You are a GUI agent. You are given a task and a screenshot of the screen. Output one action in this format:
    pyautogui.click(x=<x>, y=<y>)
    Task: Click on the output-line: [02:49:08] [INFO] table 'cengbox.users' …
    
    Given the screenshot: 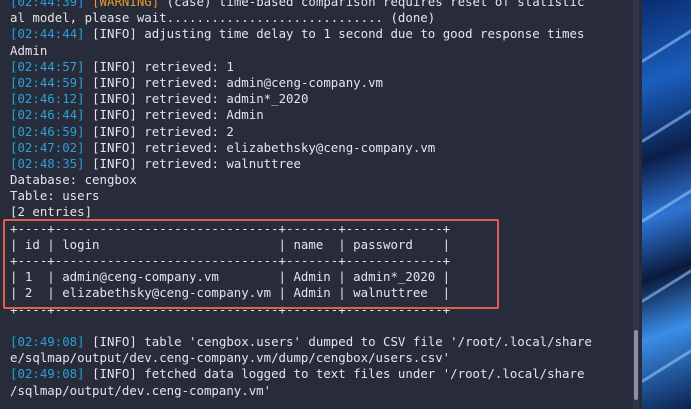 What is the action you would take?
    pyautogui.click(x=322, y=342)
    